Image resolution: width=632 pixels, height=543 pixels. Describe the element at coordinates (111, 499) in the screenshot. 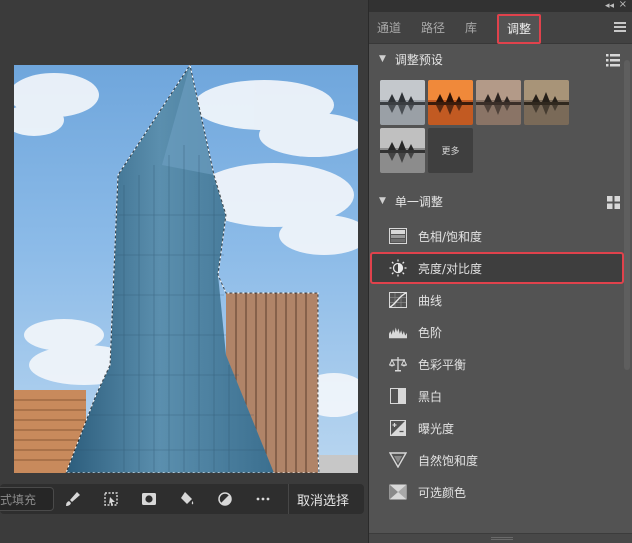

I see `transform-selection-icon` at that location.